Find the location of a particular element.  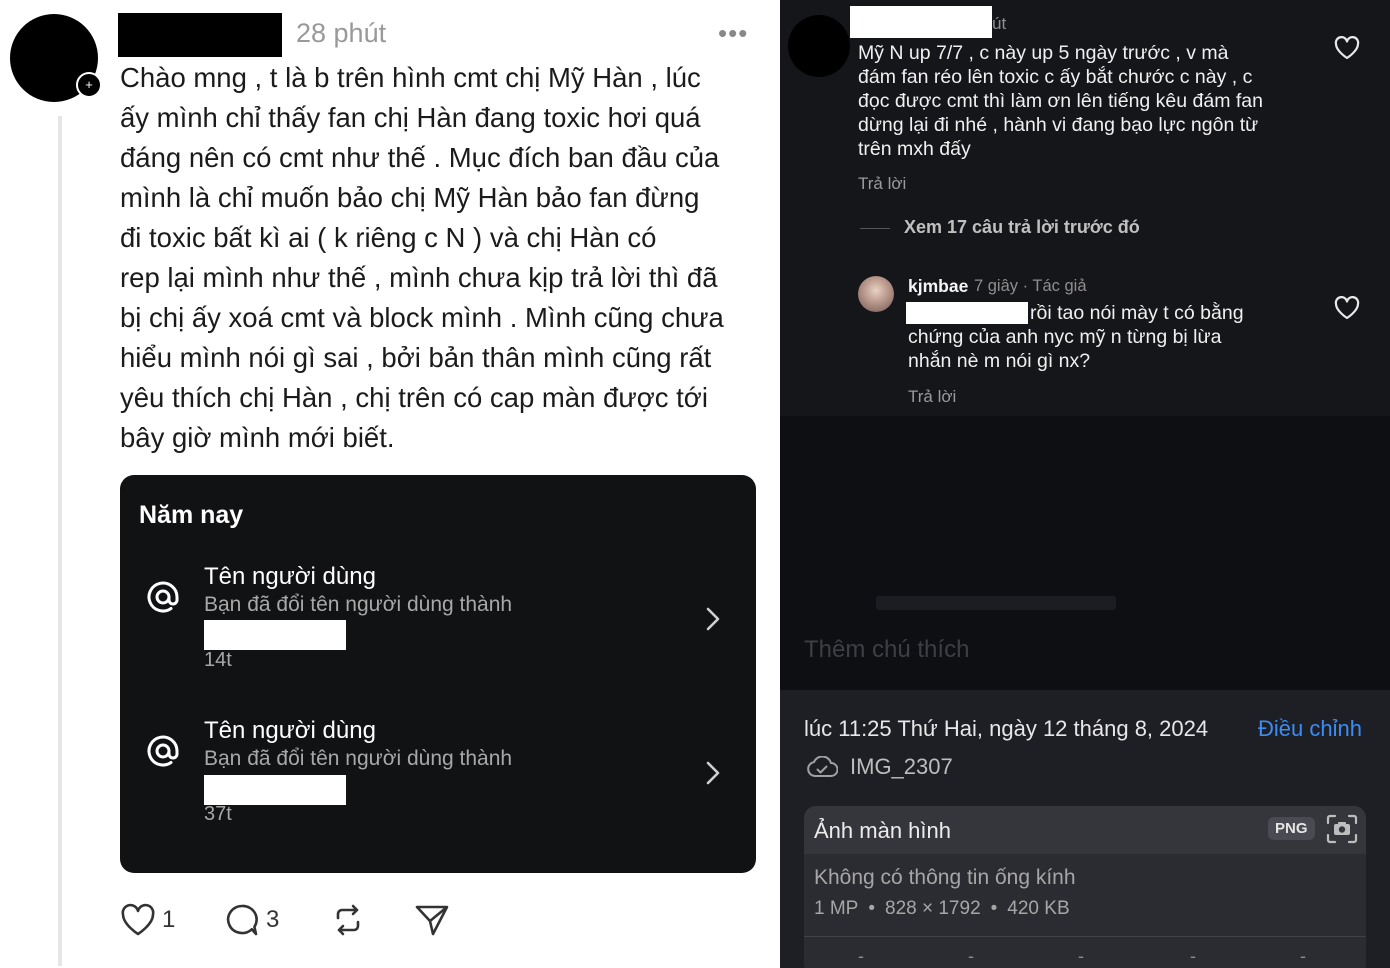

share-button is located at coordinates (432, 920).